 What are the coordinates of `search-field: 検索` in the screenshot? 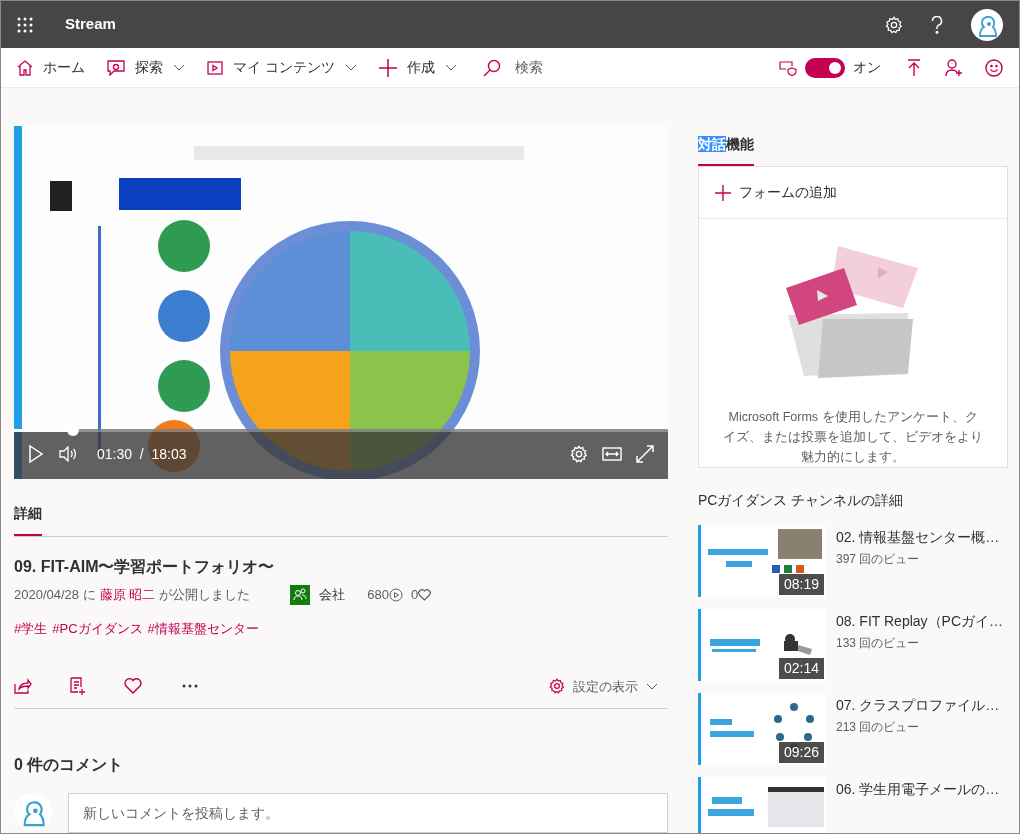 It's located at (512, 67).